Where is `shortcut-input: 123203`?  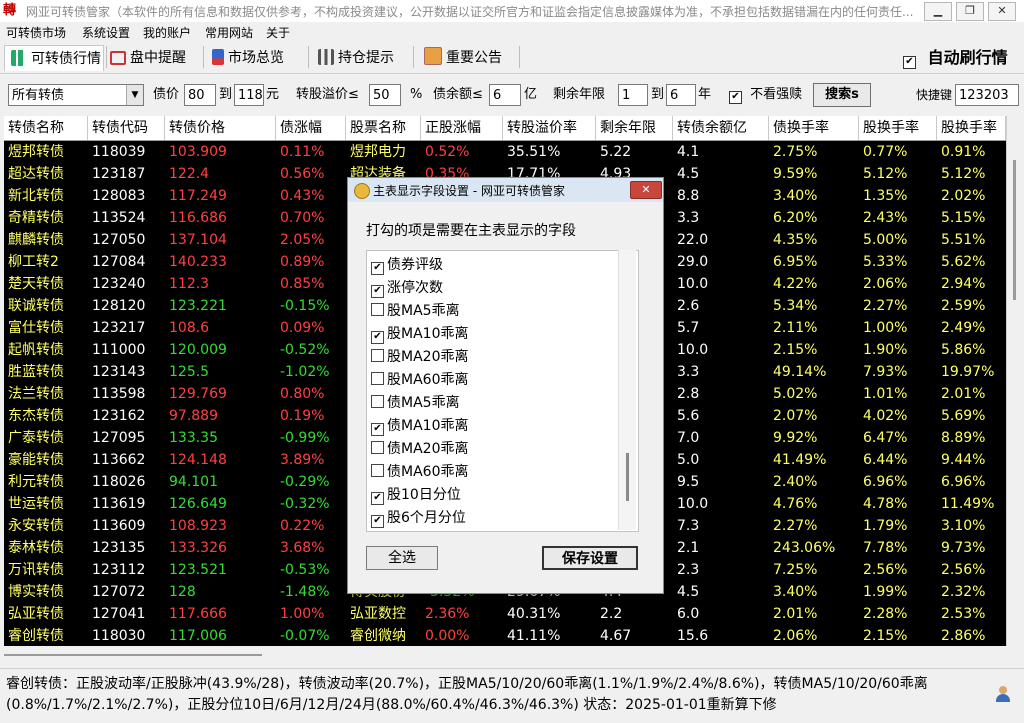 shortcut-input: 123203 is located at coordinates (987, 95).